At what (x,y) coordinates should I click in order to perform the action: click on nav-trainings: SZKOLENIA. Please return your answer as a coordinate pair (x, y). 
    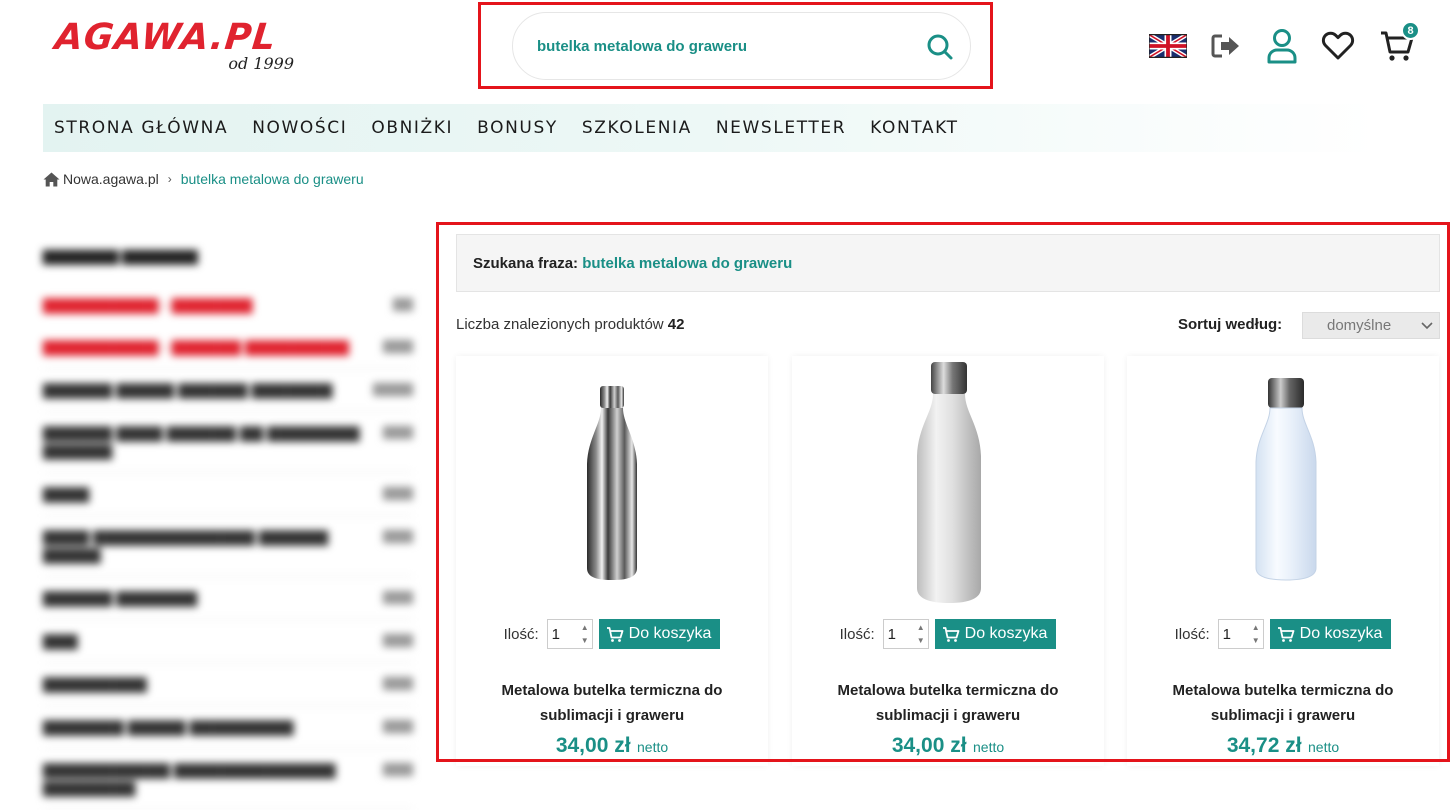
    Looking at the image, I should click on (637, 128).